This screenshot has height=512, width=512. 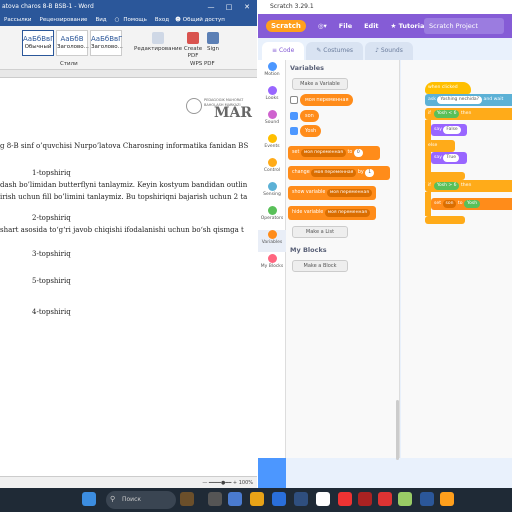 I want to click on tab-code: ≡ Code, so click(x=283, y=51).